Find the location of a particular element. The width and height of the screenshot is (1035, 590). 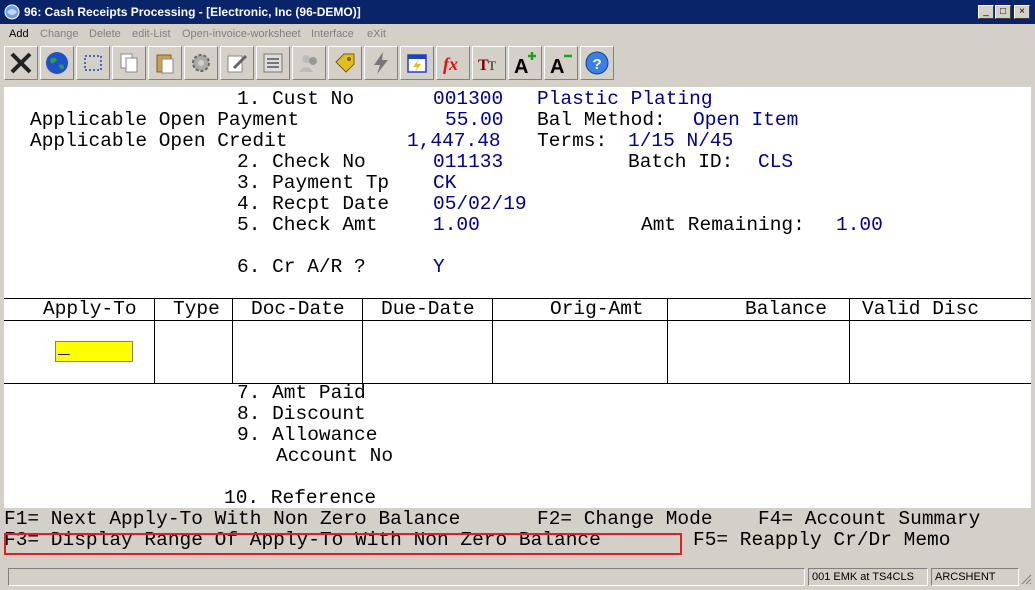

col-header-balance: Balance is located at coordinates (786, 309).